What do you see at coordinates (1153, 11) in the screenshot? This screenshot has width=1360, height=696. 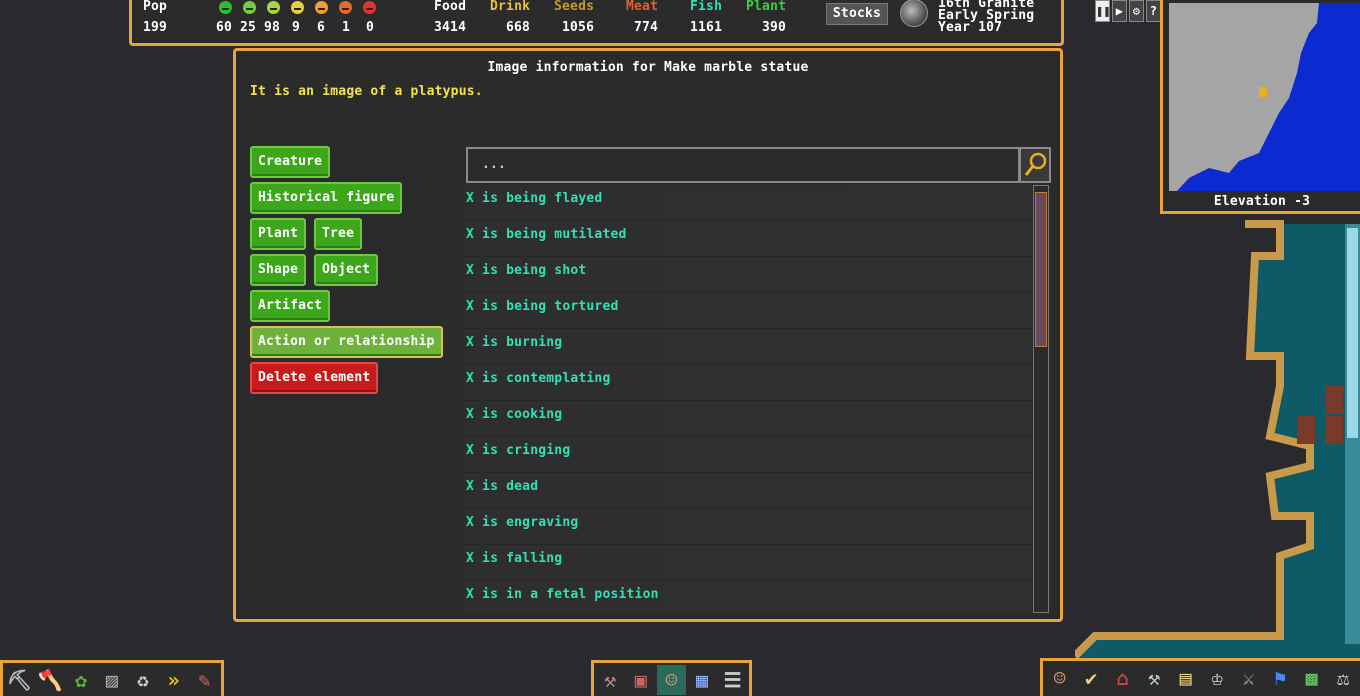 I see `help-icon: ?` at bounding box center [1153, 11].